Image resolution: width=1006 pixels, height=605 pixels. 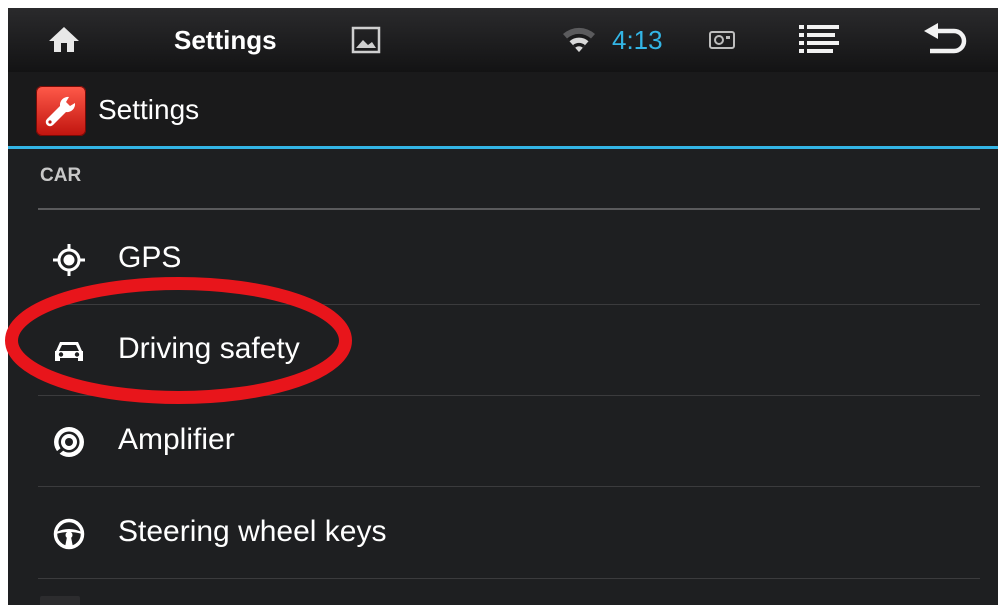 I want to click on wifi-icon, so click(x=579, y=39).